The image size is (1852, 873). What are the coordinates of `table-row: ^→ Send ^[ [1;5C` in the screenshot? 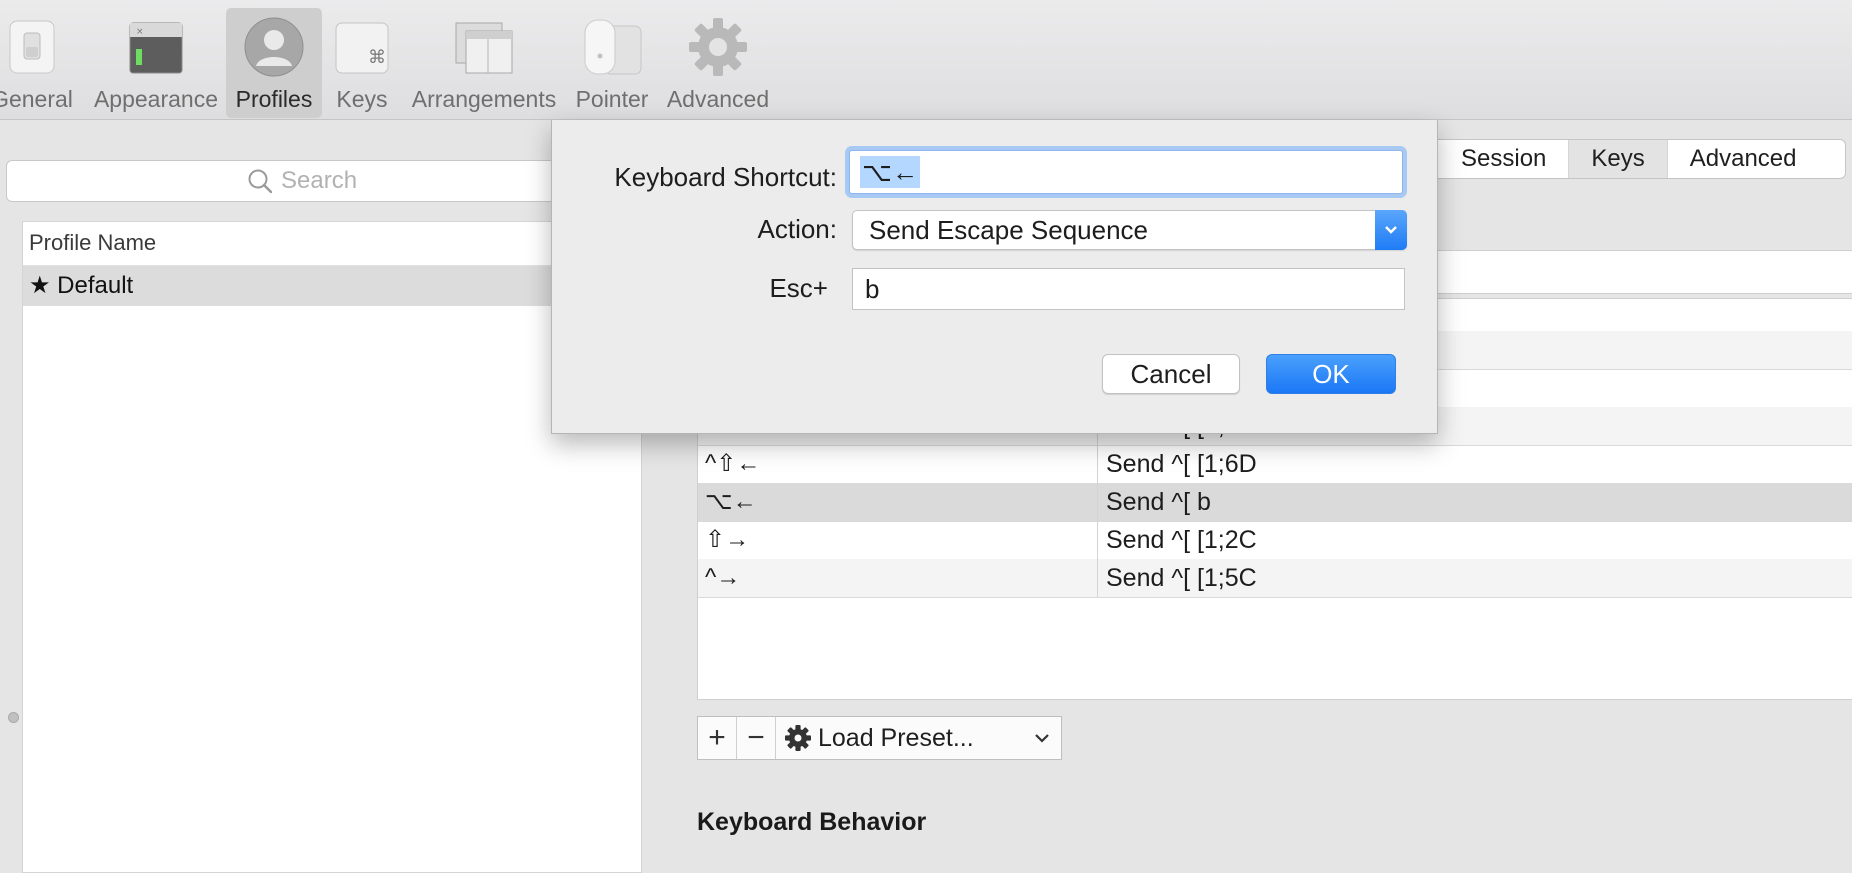 It's located at (1275, 578).